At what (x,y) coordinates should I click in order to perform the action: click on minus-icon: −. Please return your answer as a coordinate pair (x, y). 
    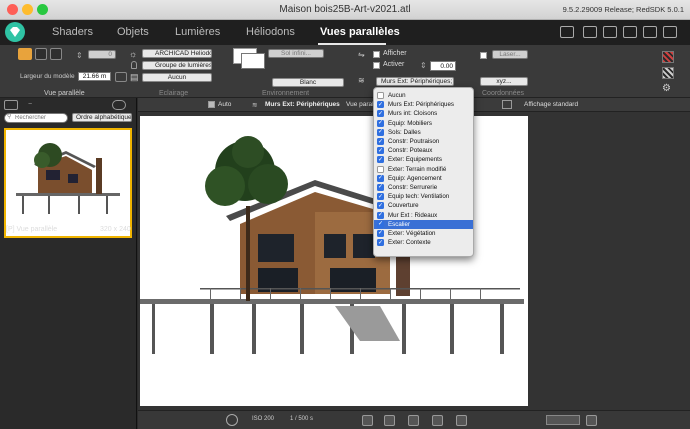
    Looking at the image, I should click on (30, 104).